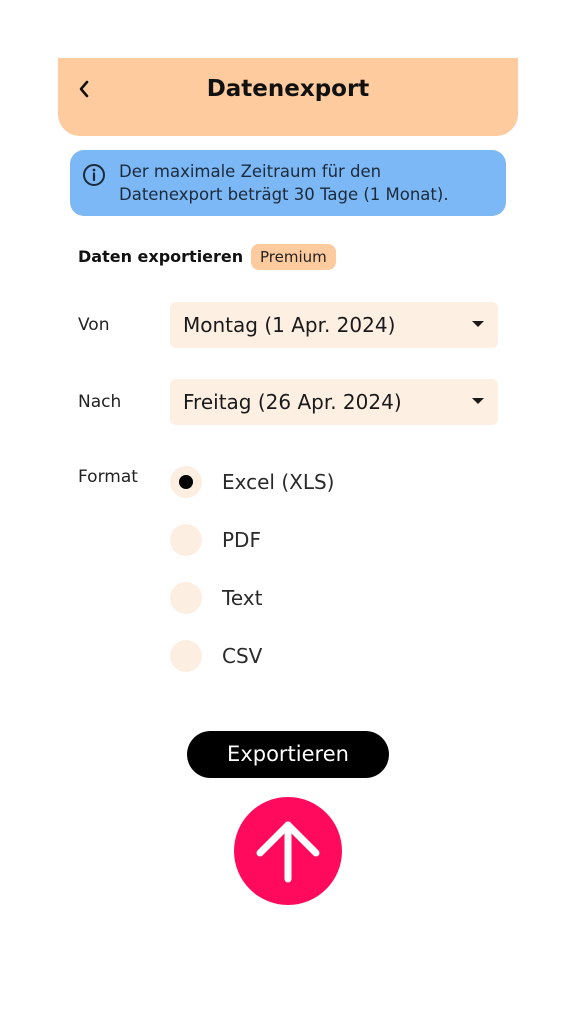 This screenshot has width=576, height=1024. I want to click on to-date-value: Freitag (26 Apr. 2024), so click(292, 402).